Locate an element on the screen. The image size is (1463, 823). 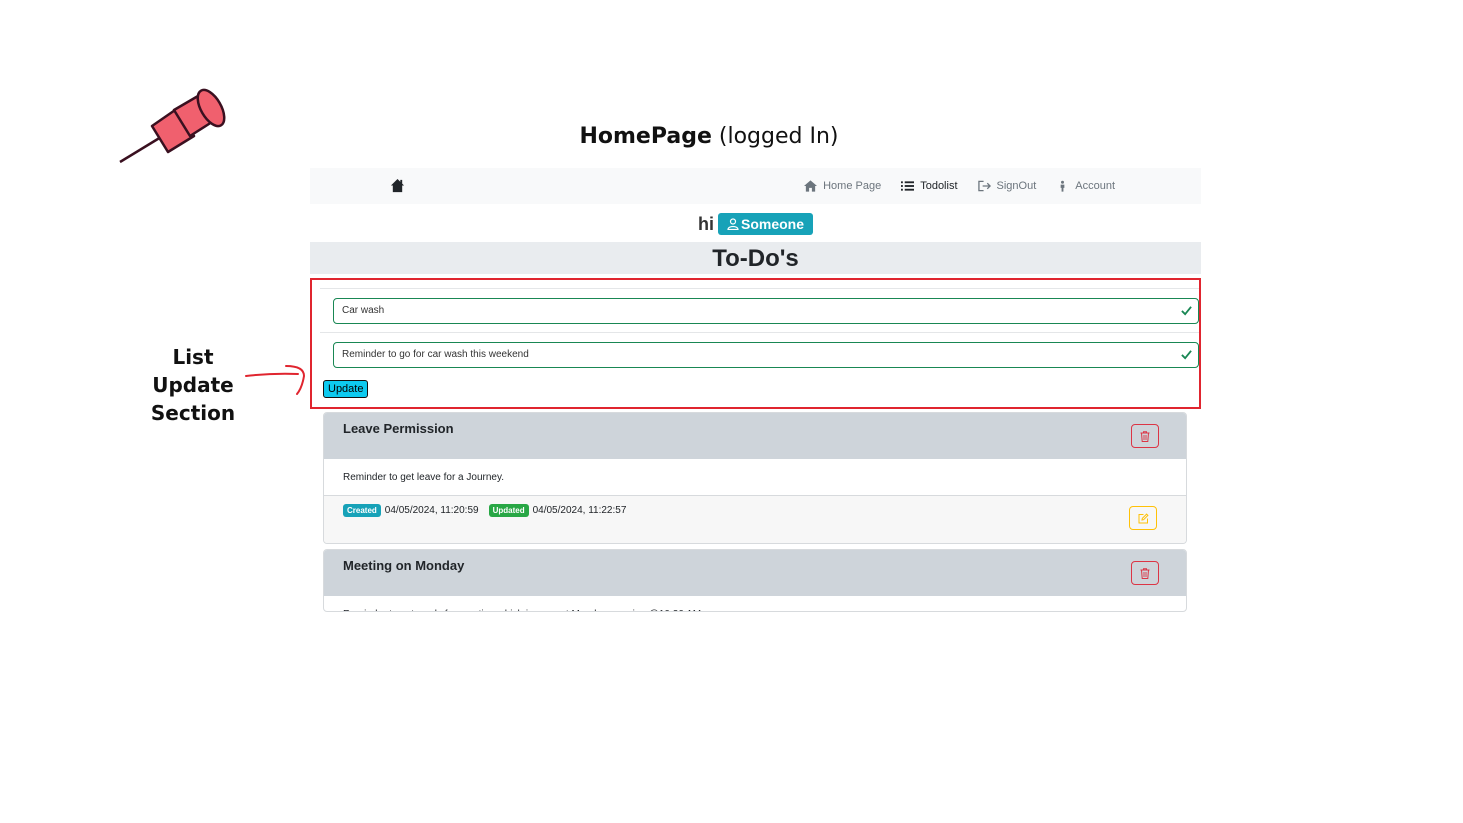
nav-signout-link: SignOut is located at coordinates (1007, 186).